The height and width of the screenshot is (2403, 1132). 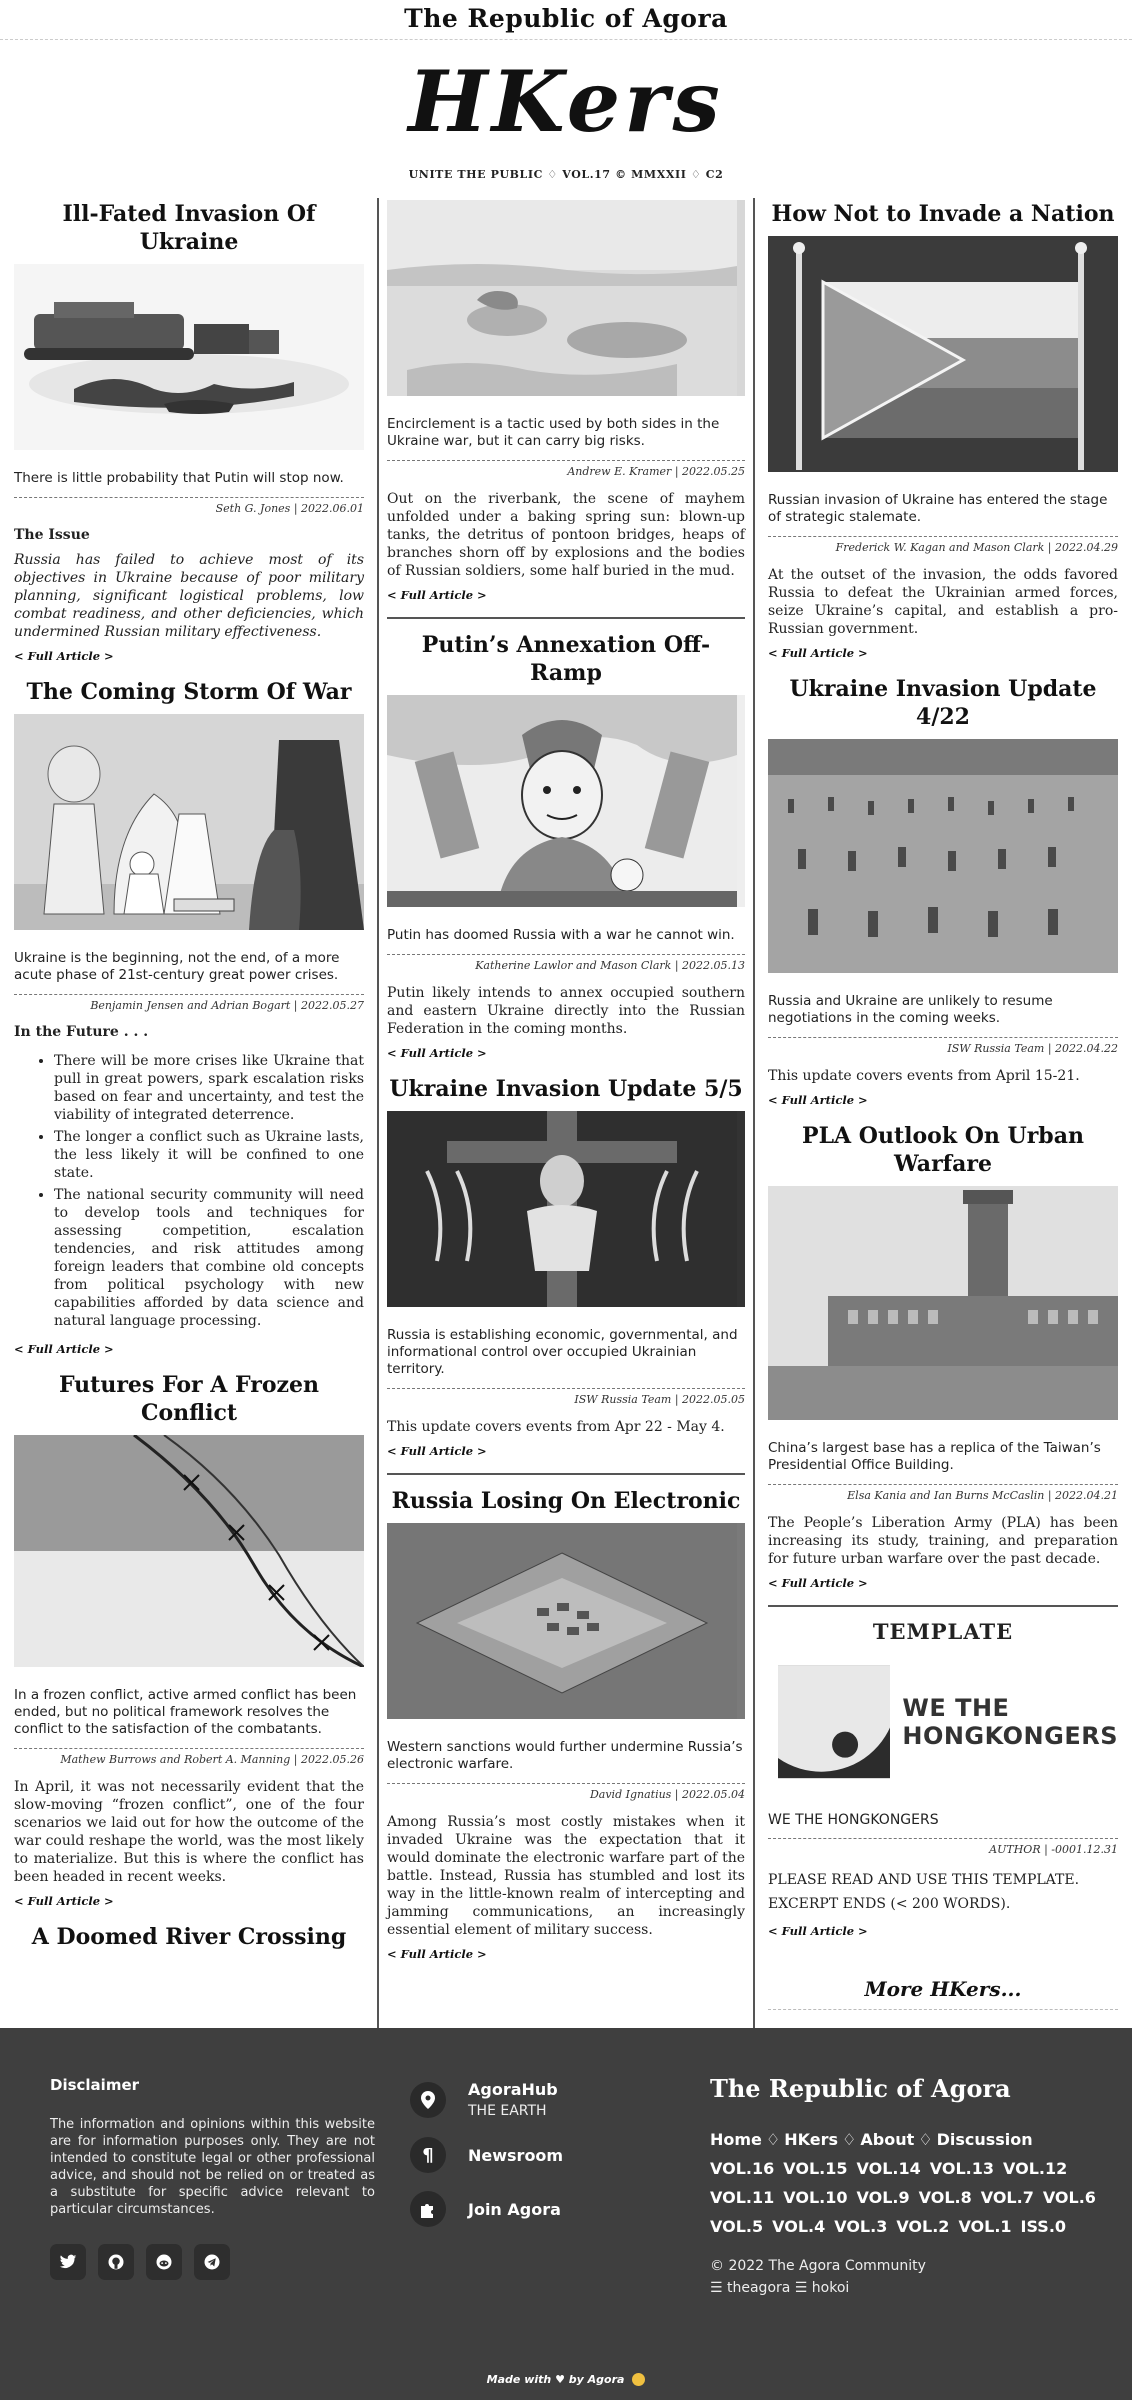 What do you see at coordinates (428, 2209) in the screenshot?
I see `puzzle-icon` at bounding box center [428, 2209].